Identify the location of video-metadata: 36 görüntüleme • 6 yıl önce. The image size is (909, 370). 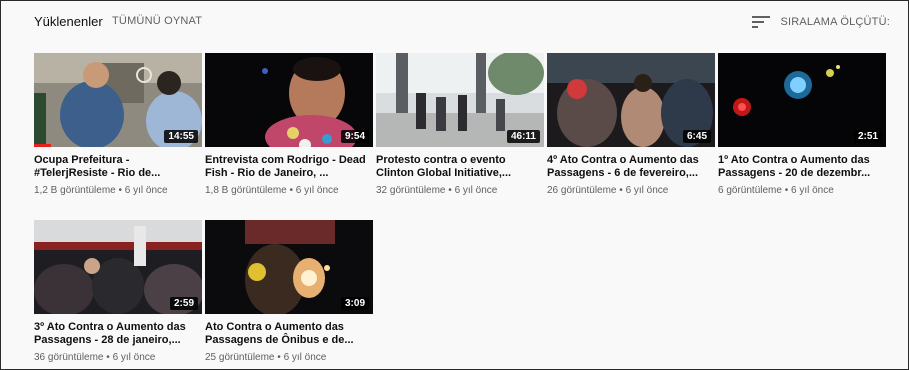
(118, 357).